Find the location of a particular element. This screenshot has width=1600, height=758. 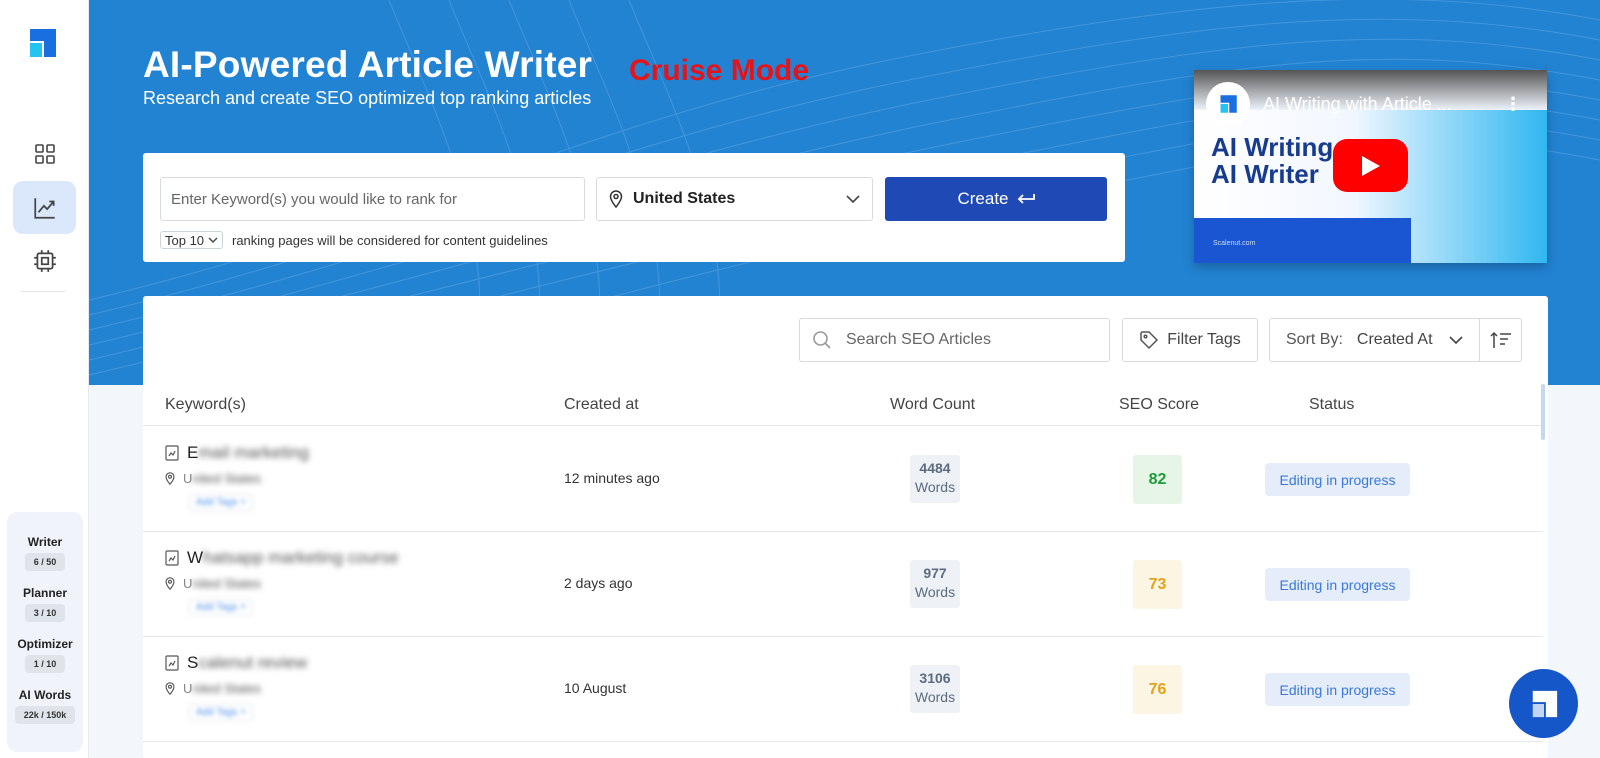

tag-icon is located at coordinates (1149, 340).